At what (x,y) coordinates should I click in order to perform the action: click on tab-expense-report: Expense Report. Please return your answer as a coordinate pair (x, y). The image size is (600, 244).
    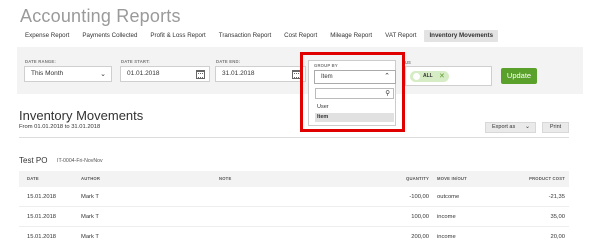
    Looking at the image, I should click on (47, 36).